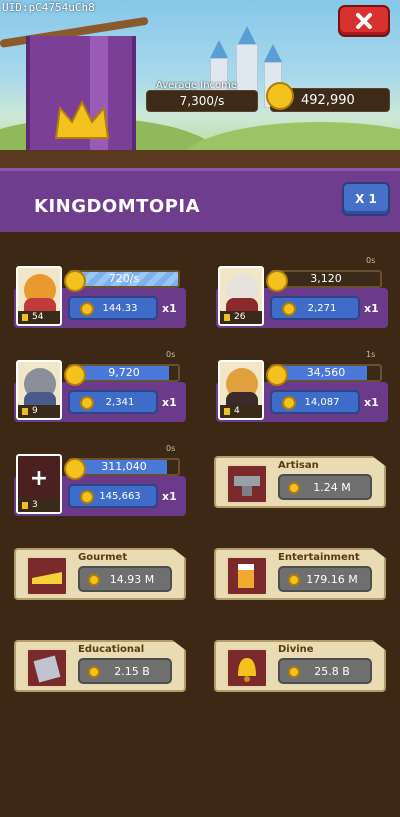  I want to click on upgrade-cost: 144.33, so click(120, 308).